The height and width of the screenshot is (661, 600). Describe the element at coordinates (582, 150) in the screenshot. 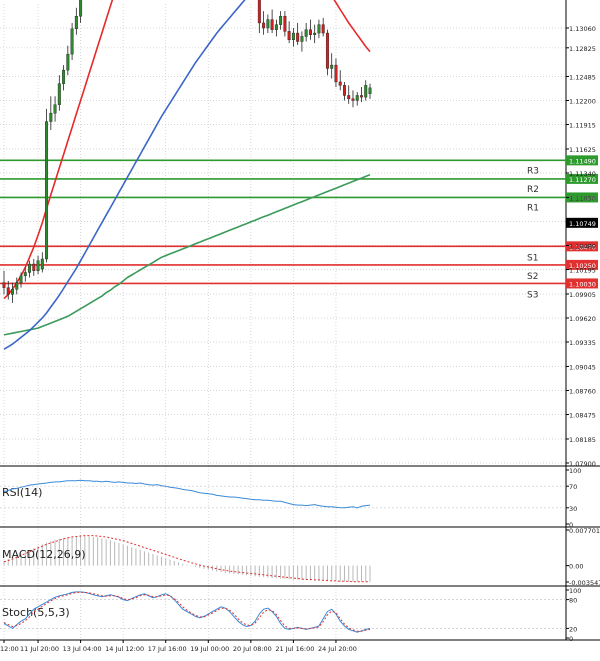

I see `price-tick-label: 1.11625` at that location.